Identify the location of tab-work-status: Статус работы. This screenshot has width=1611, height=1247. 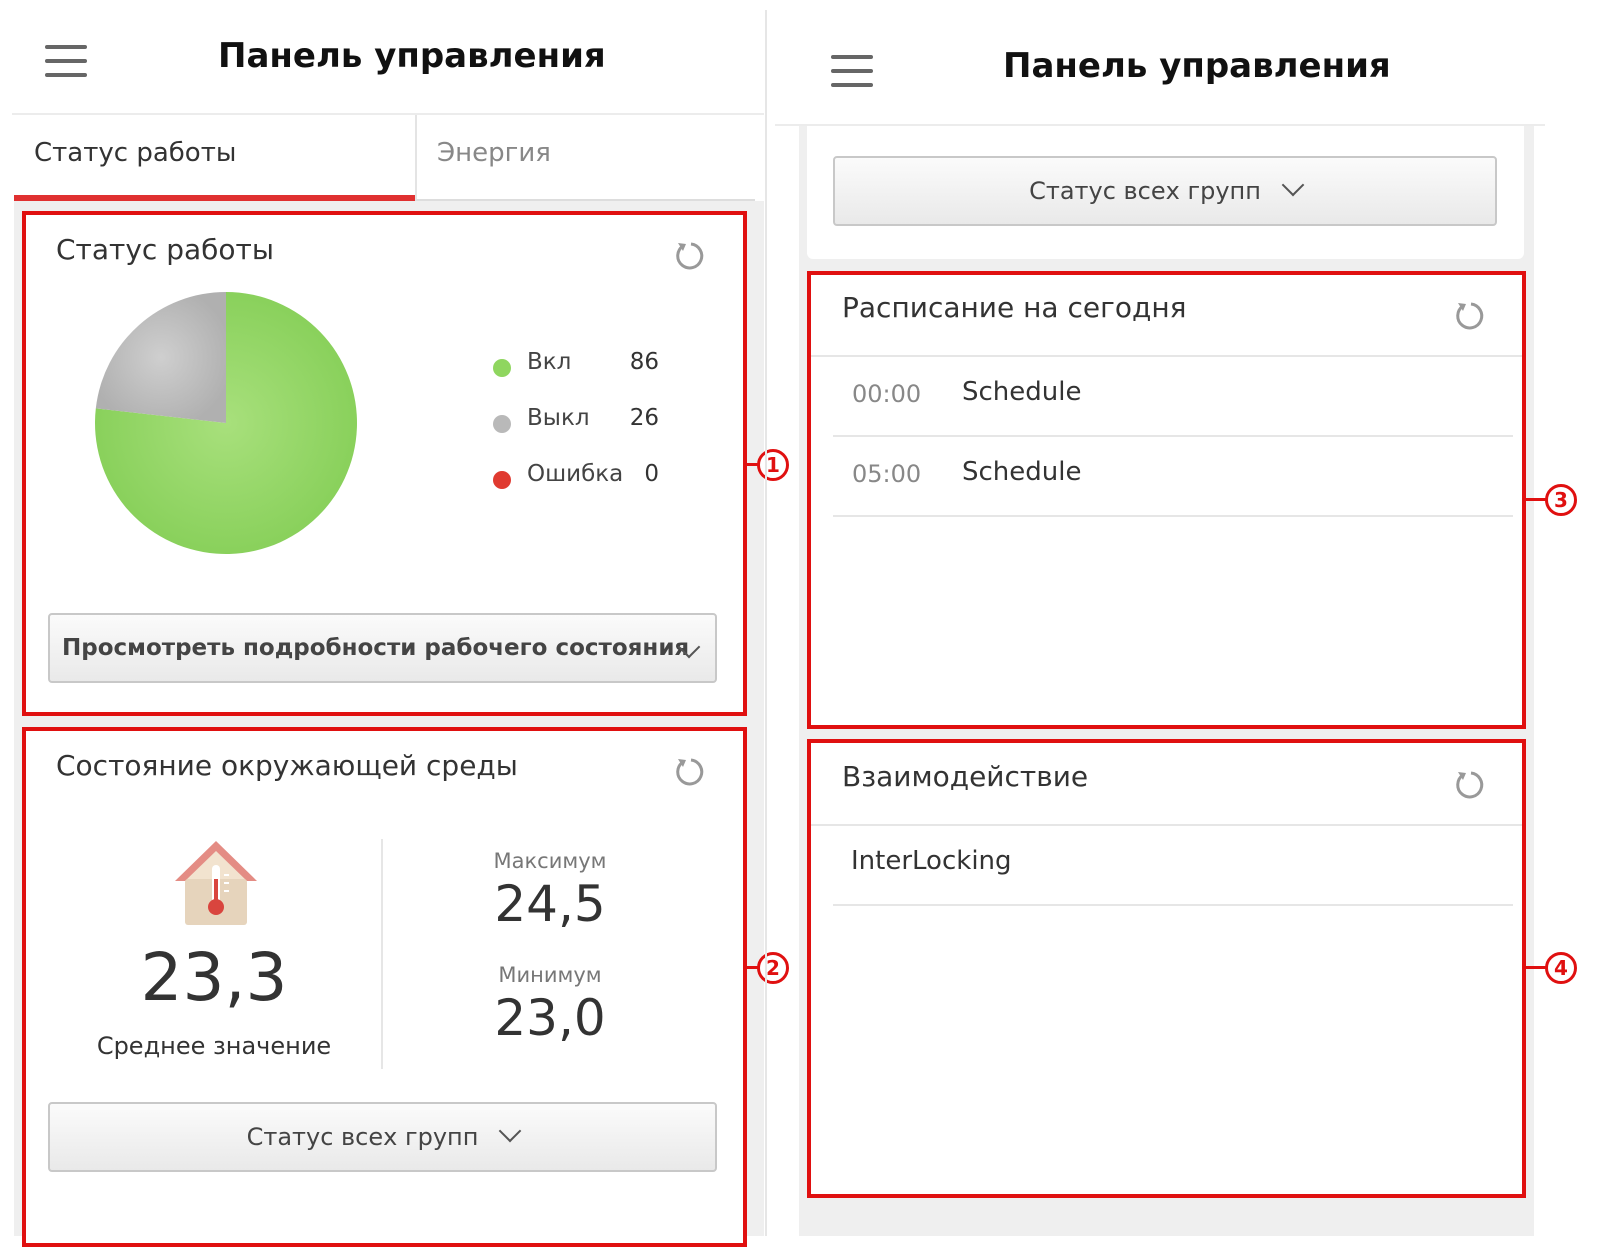
(214, 158).